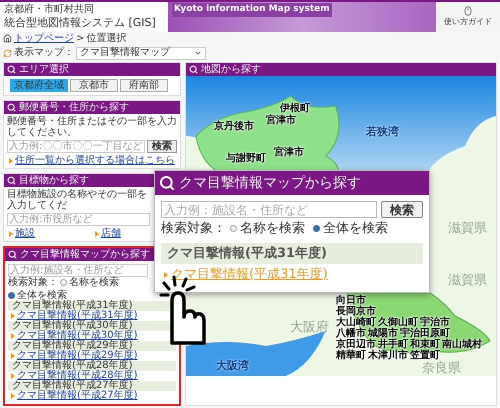 This screenshot has height=408, width=500. Describe the element at coordinates (468, 17) in the screenshot. I see `guide-button: 使い方ガイド` at that location.